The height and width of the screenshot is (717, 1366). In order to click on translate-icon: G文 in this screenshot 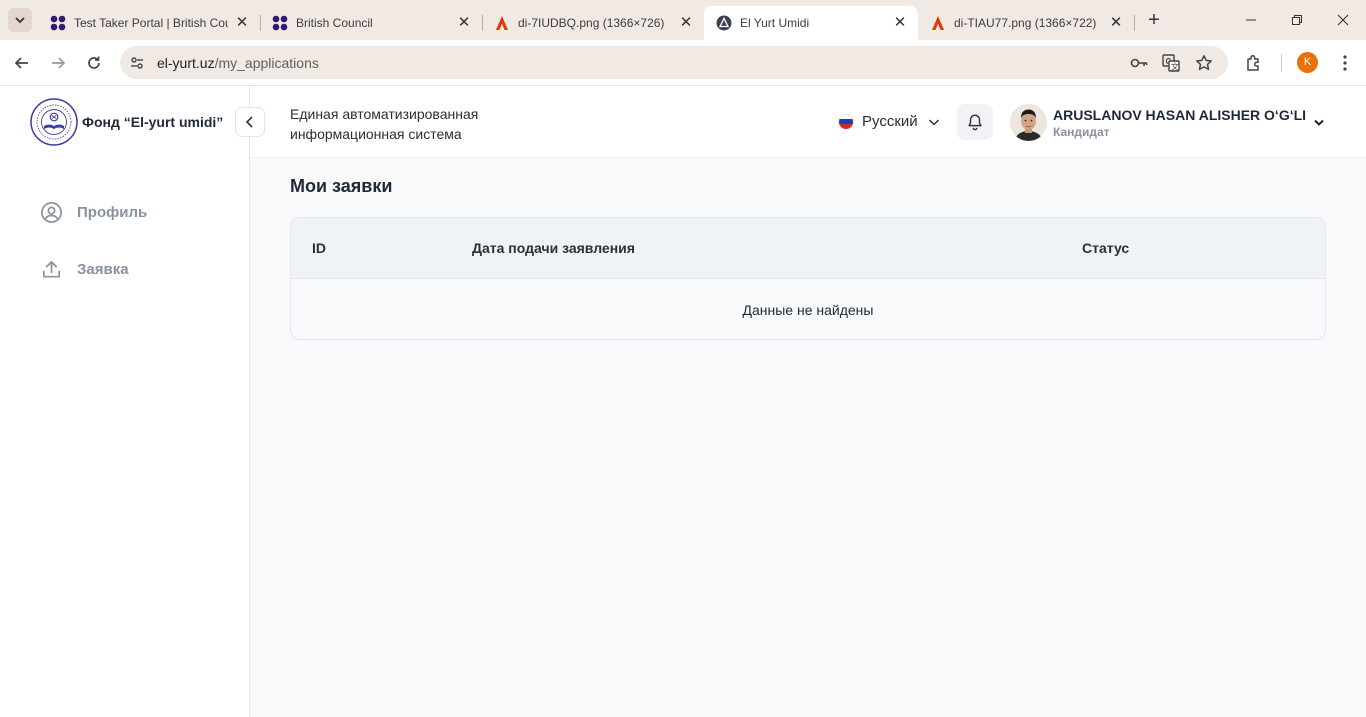, I will do `click(1171, 63)`.